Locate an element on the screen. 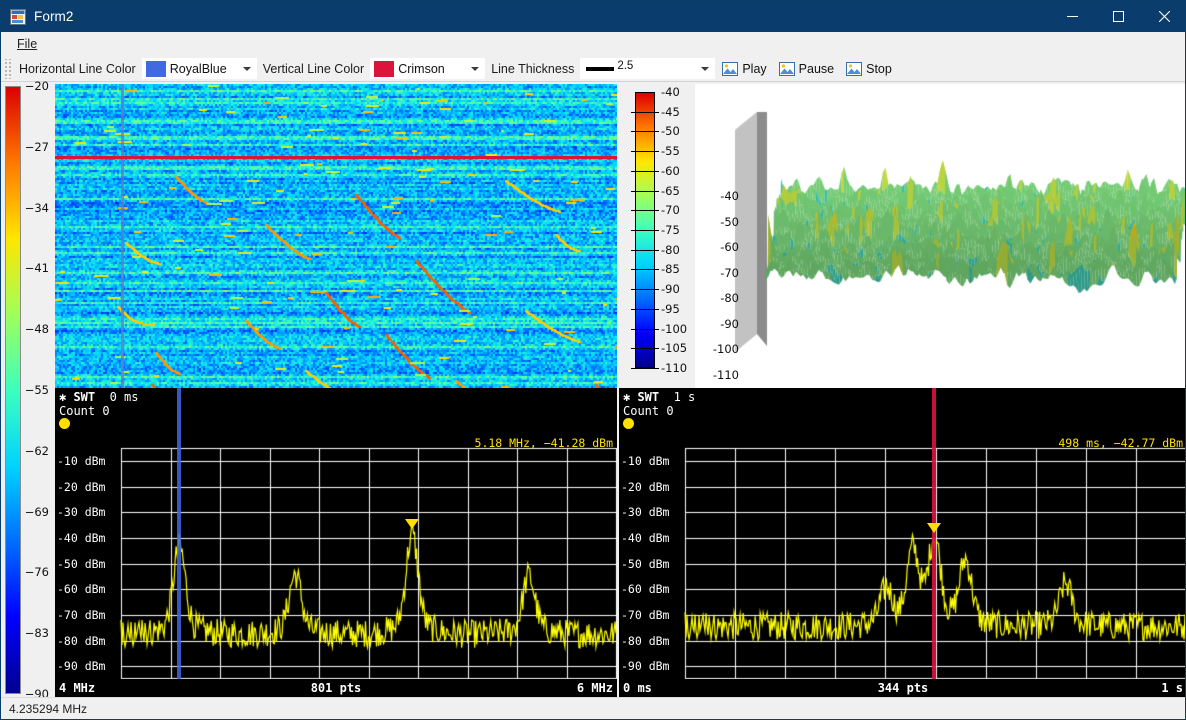  window-controls is located at coordinates (1117, 16).